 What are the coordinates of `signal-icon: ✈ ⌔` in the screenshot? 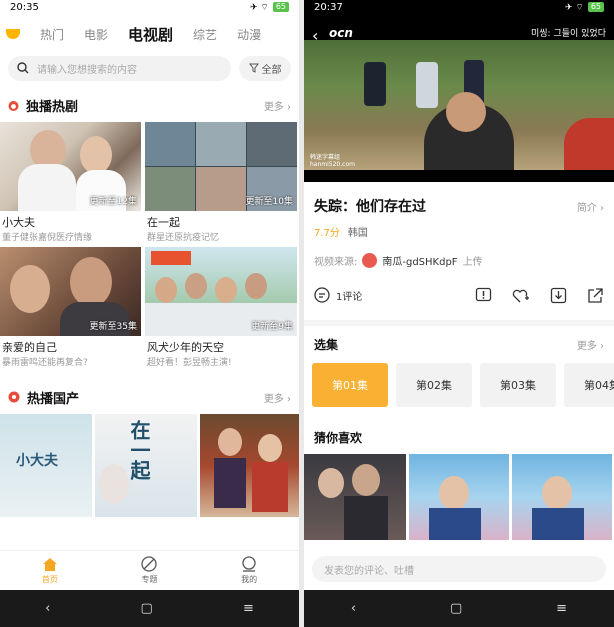 It's located at (259, 7).